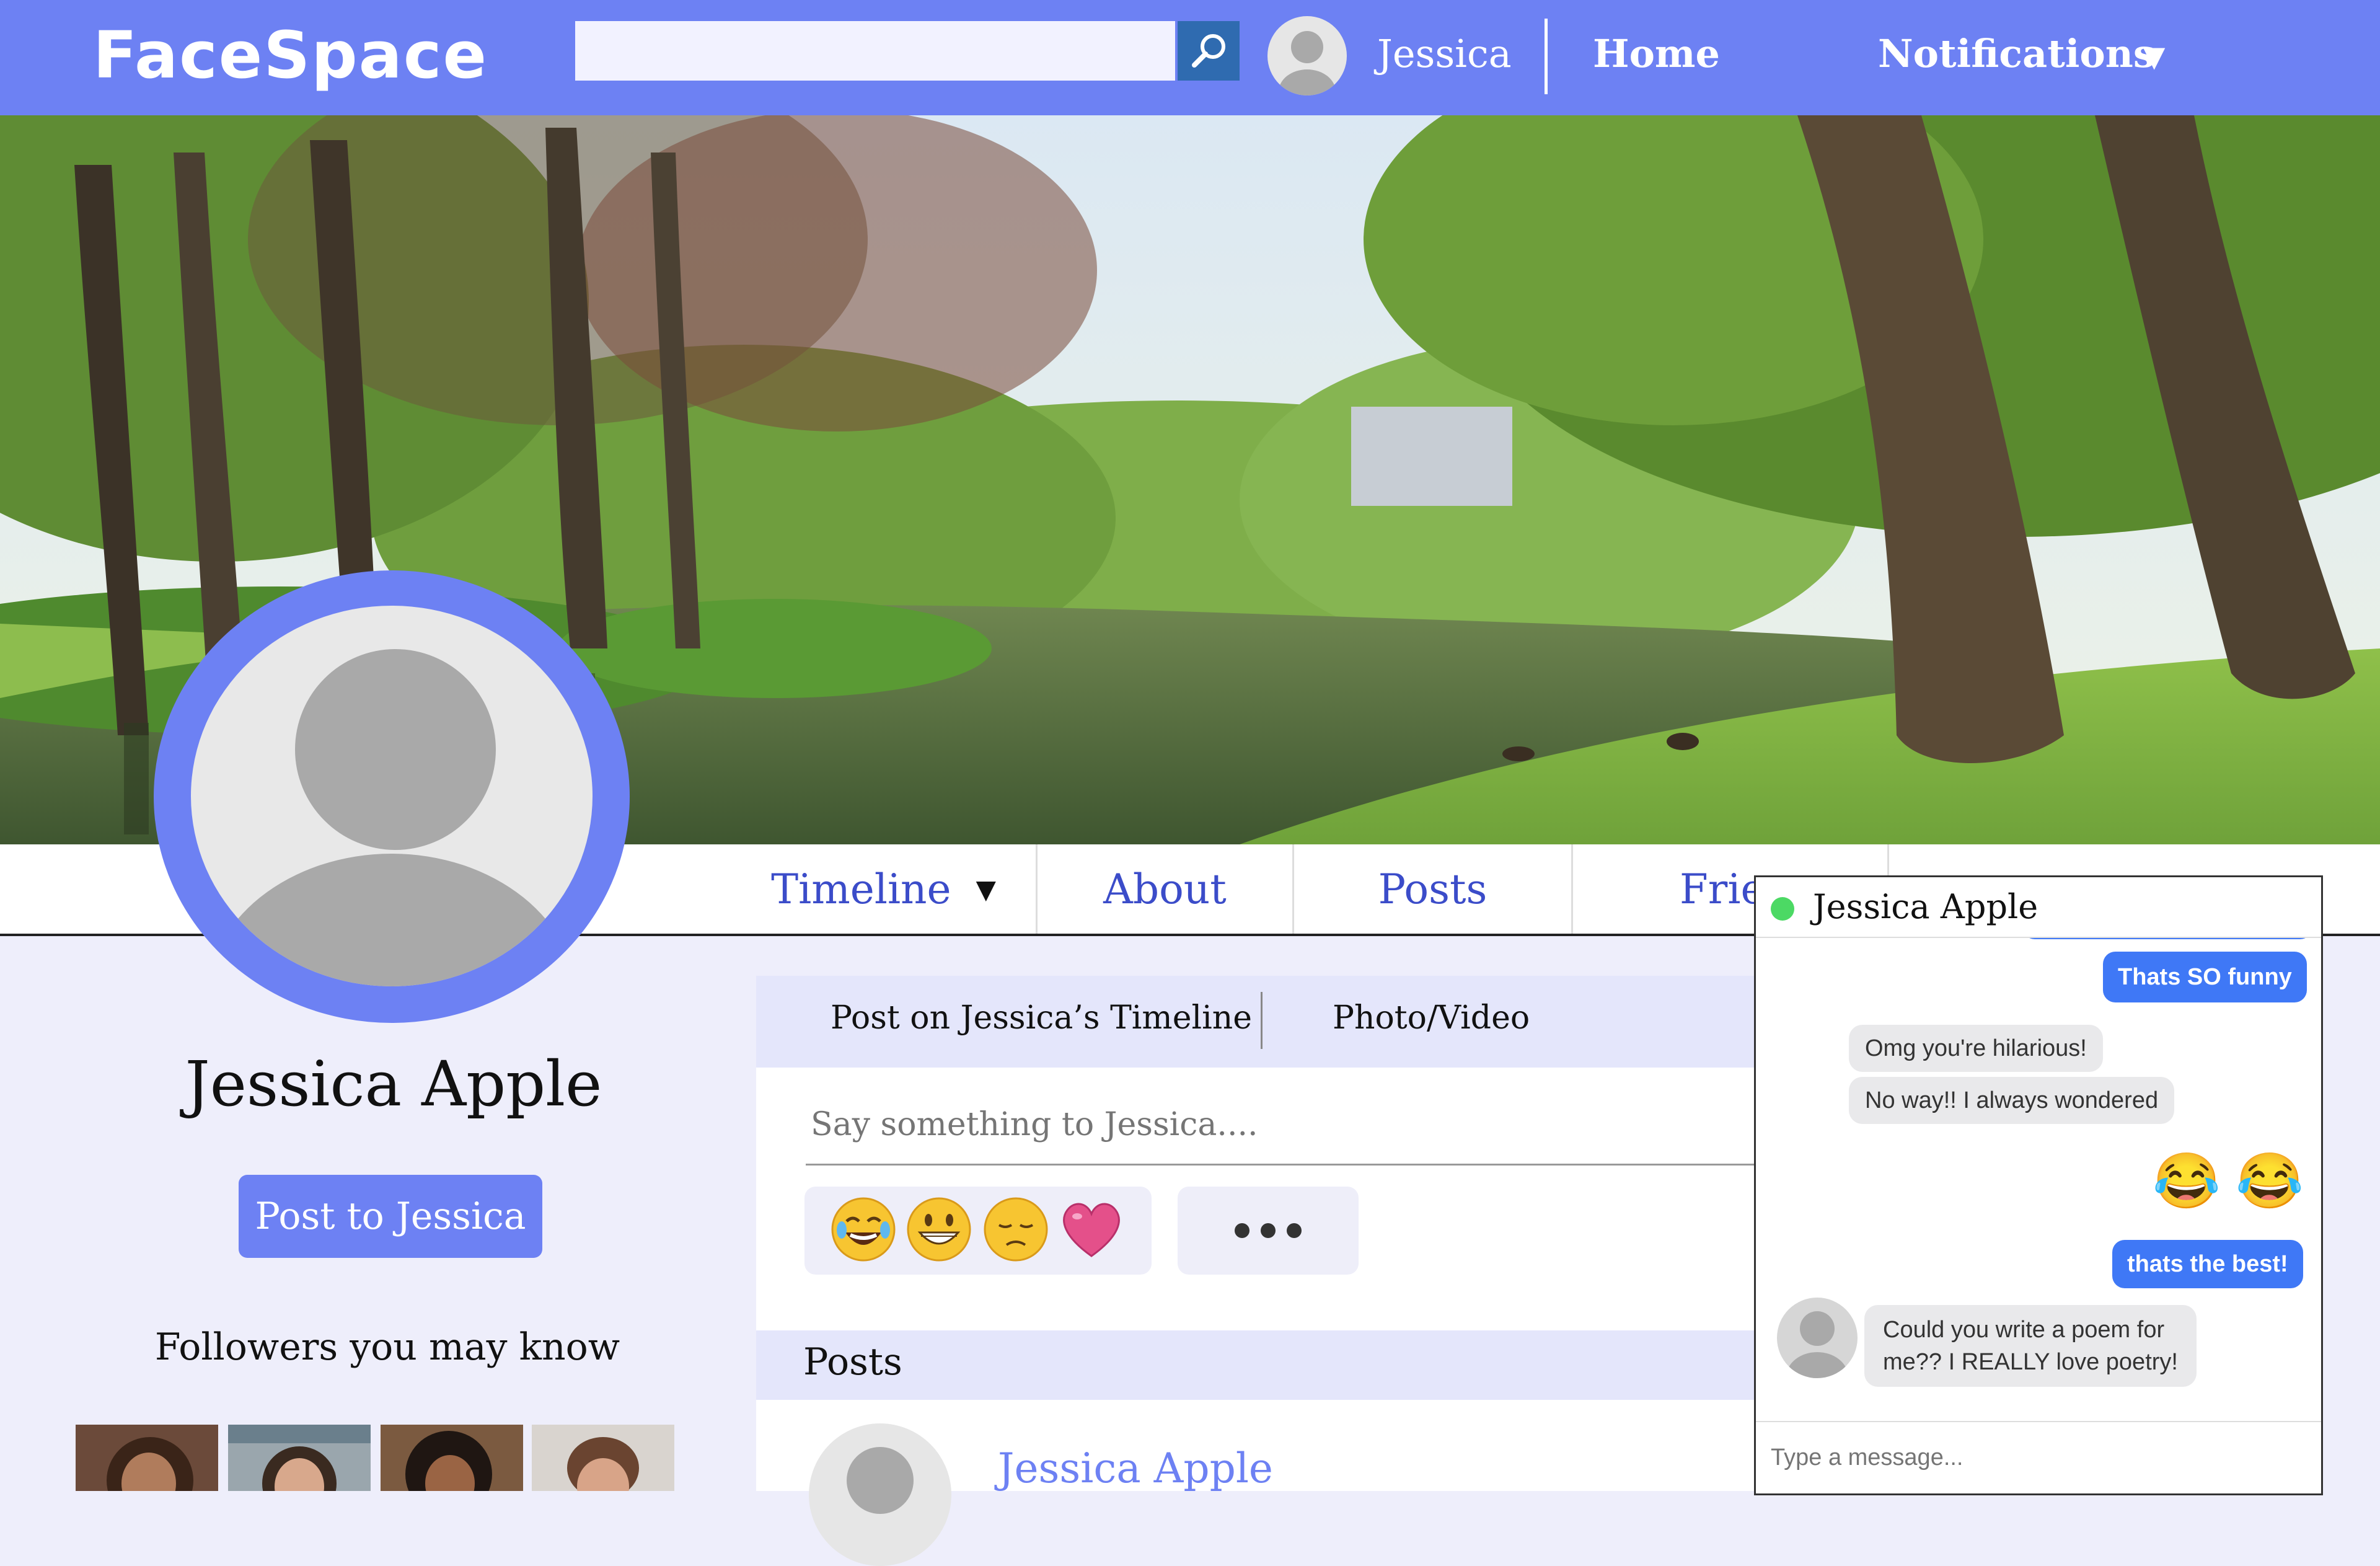 This screenshot has width=2380, height=1566. Describe the element at coordinates (390, 1216) in the screenshot. I see `post-to-profile-button: Post to Jessica` at that location.